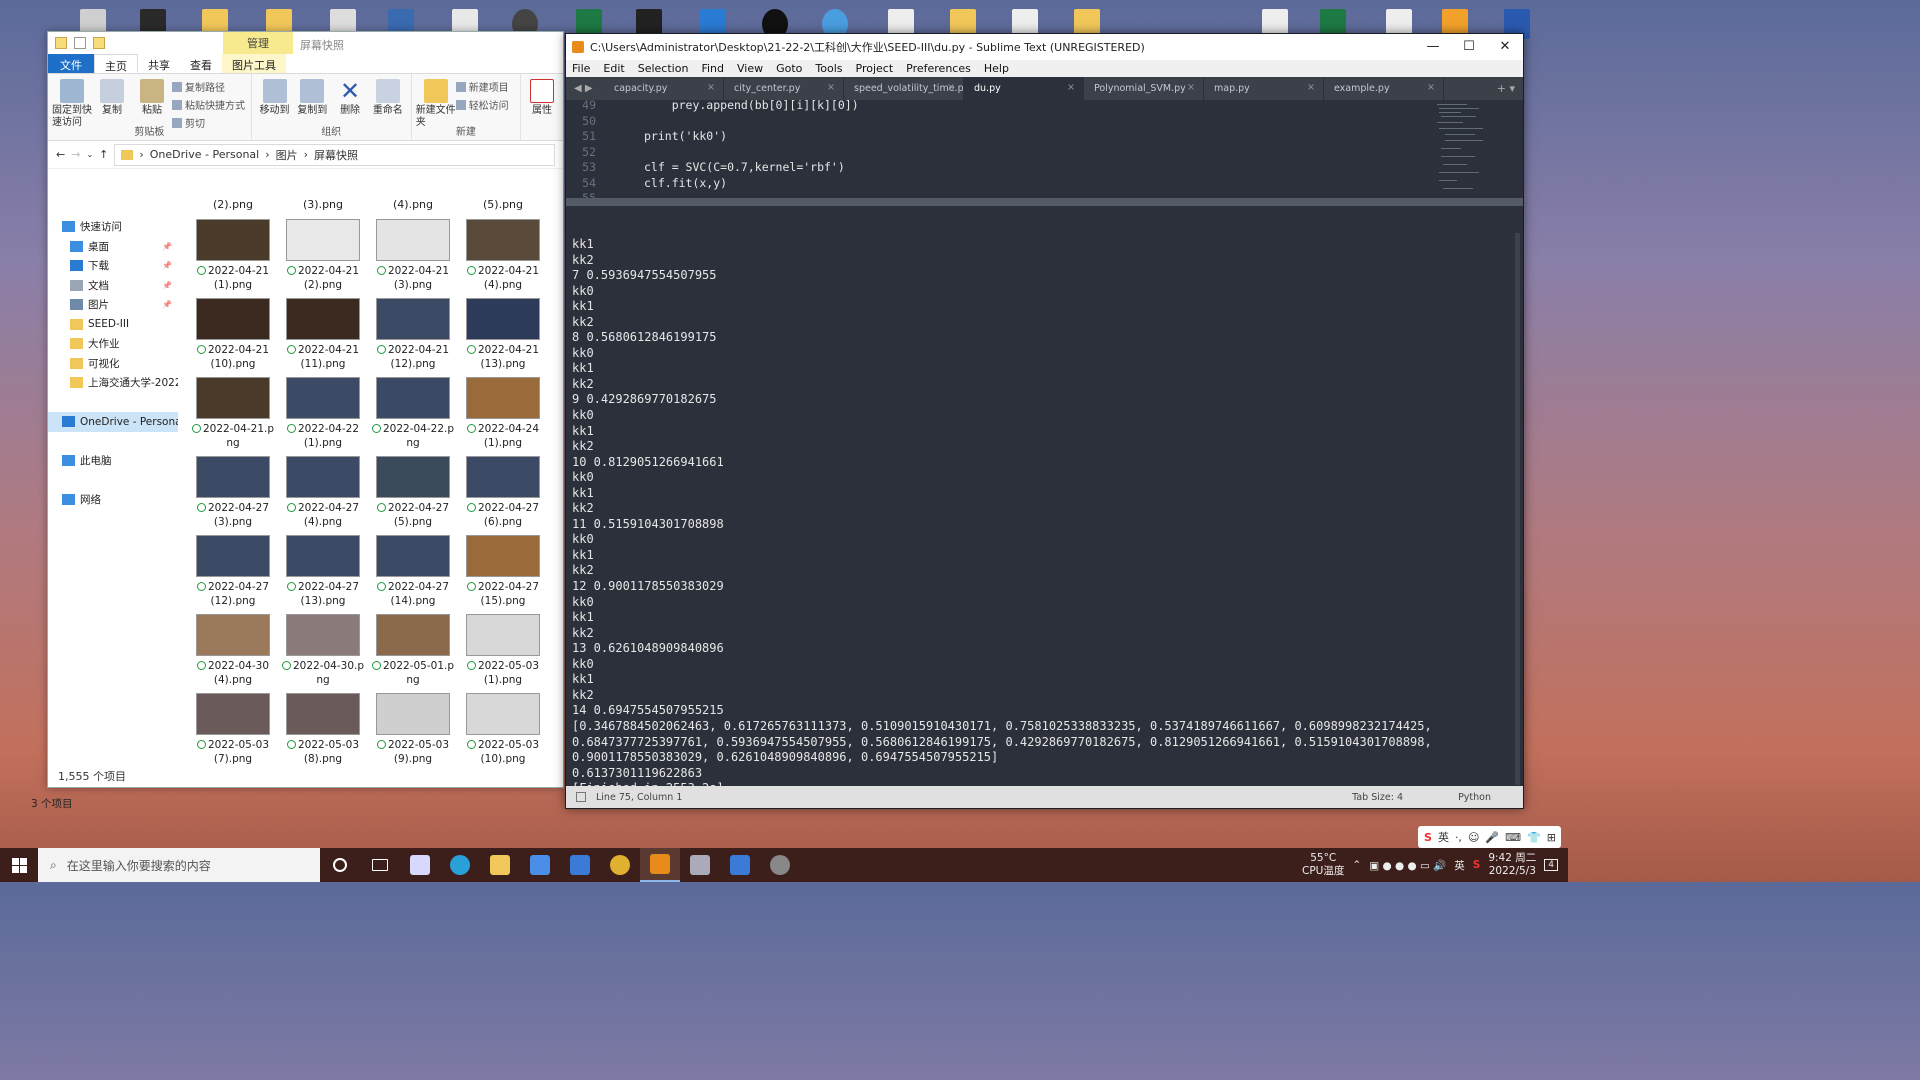 This screenshot has height=1080, width=1920. What do you see at coordinates (1477, 865) in the screenshot?
I see `sogou-tray-icon: S` at bounding box center [1477, 865].